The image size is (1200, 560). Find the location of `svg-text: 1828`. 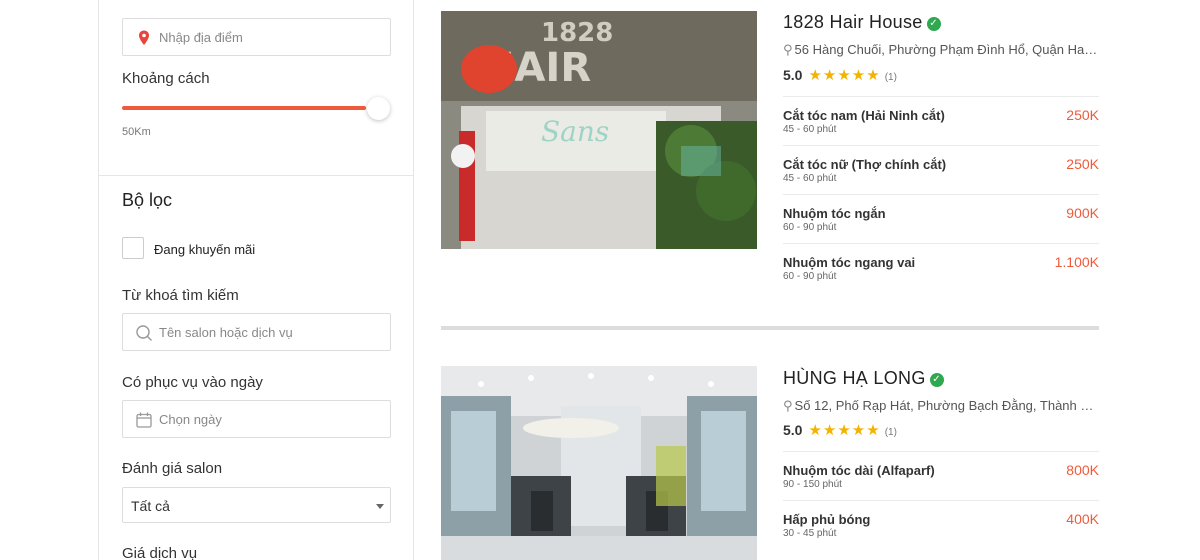

svg-text: 1828 is located at coordinates (577, 33).